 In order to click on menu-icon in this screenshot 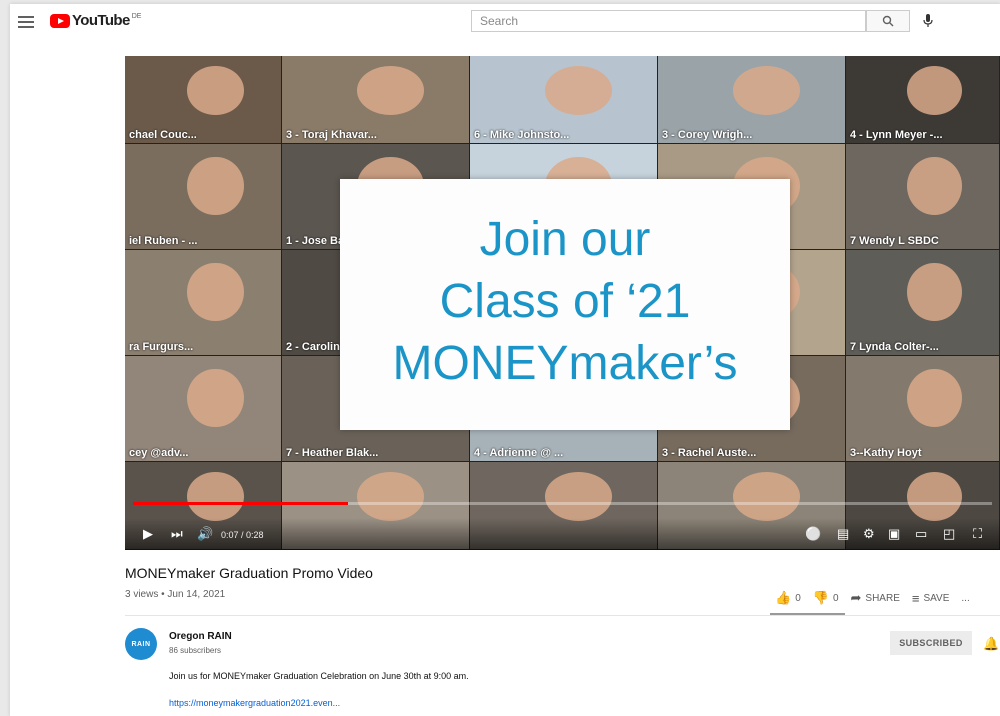, I will do `click(26, 22)`.